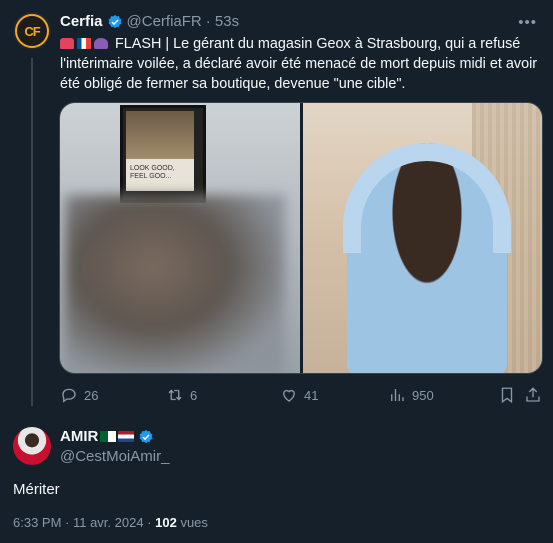  What do you see at coordinates (36, 489) in the screenshot?
I see `reply-text: Mériter` at bounding box center [36, 489].